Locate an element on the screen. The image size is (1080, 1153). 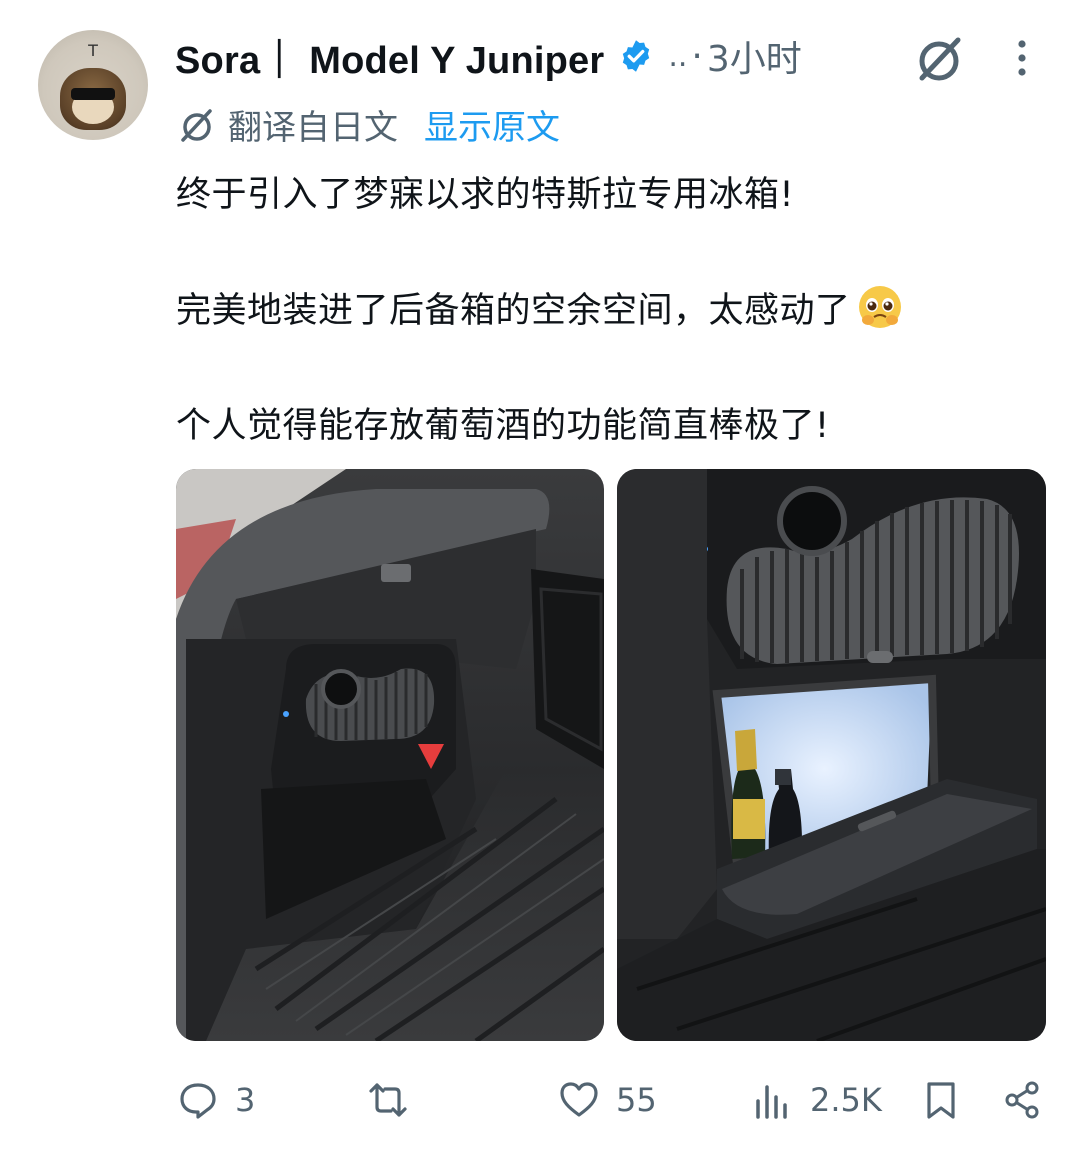
pleading-face-emoji is located at coordinates (880, 307).